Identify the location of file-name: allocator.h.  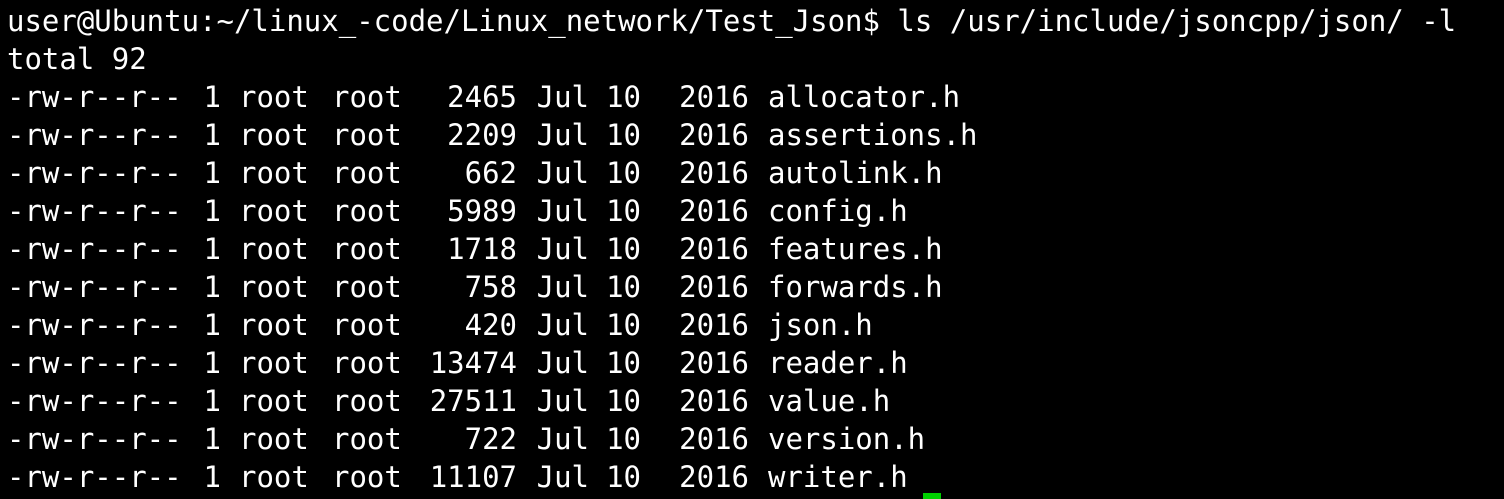
(864, 97).